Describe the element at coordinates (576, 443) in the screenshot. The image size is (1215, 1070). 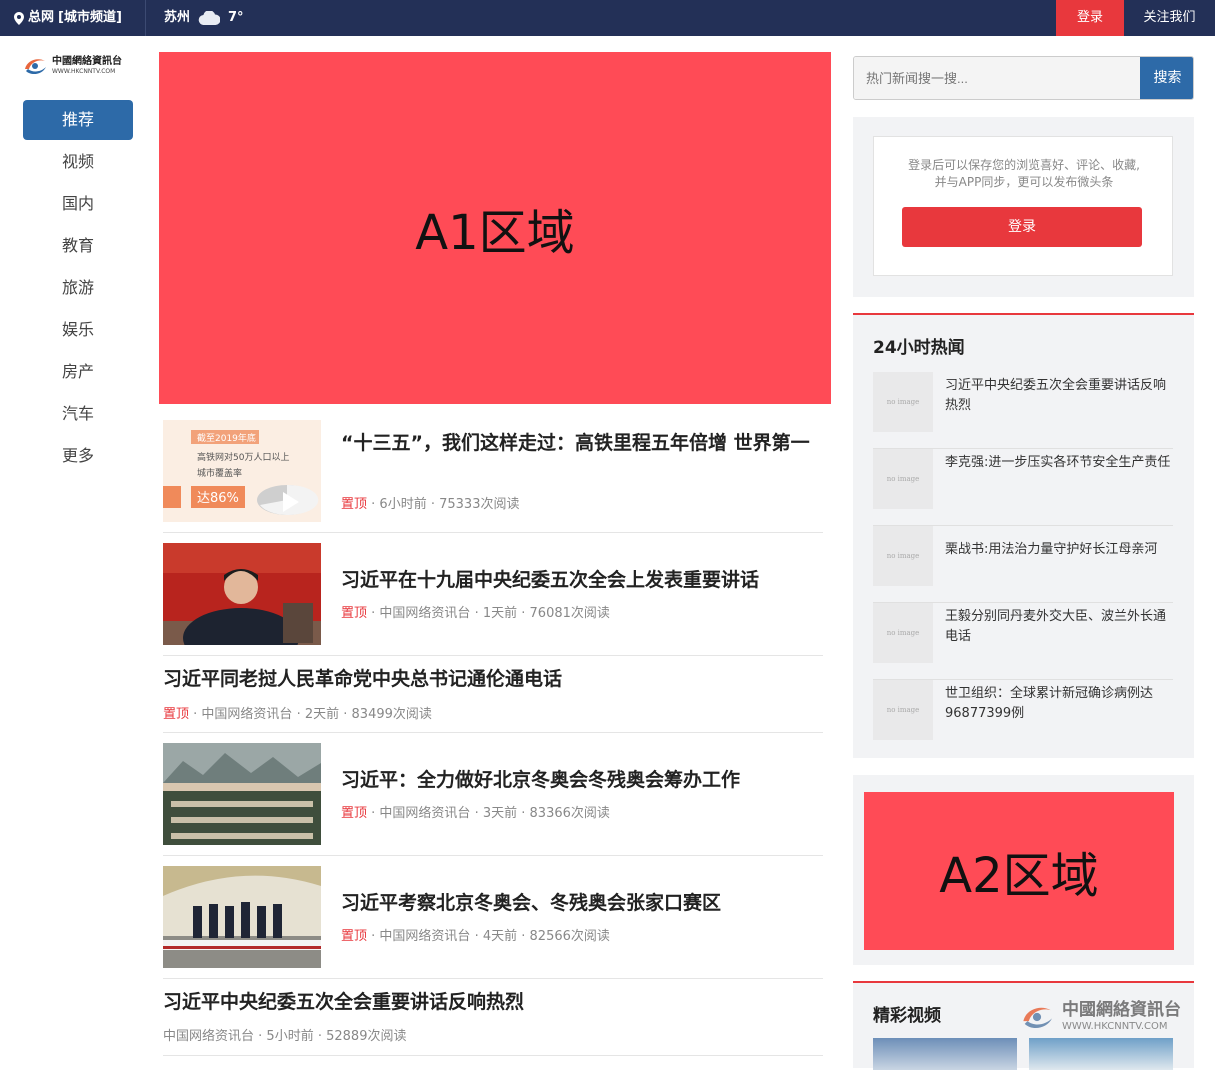
I see `news-title: “十三五”，我们这样走过：高铁里程五年倍增 世界第一` at that location.